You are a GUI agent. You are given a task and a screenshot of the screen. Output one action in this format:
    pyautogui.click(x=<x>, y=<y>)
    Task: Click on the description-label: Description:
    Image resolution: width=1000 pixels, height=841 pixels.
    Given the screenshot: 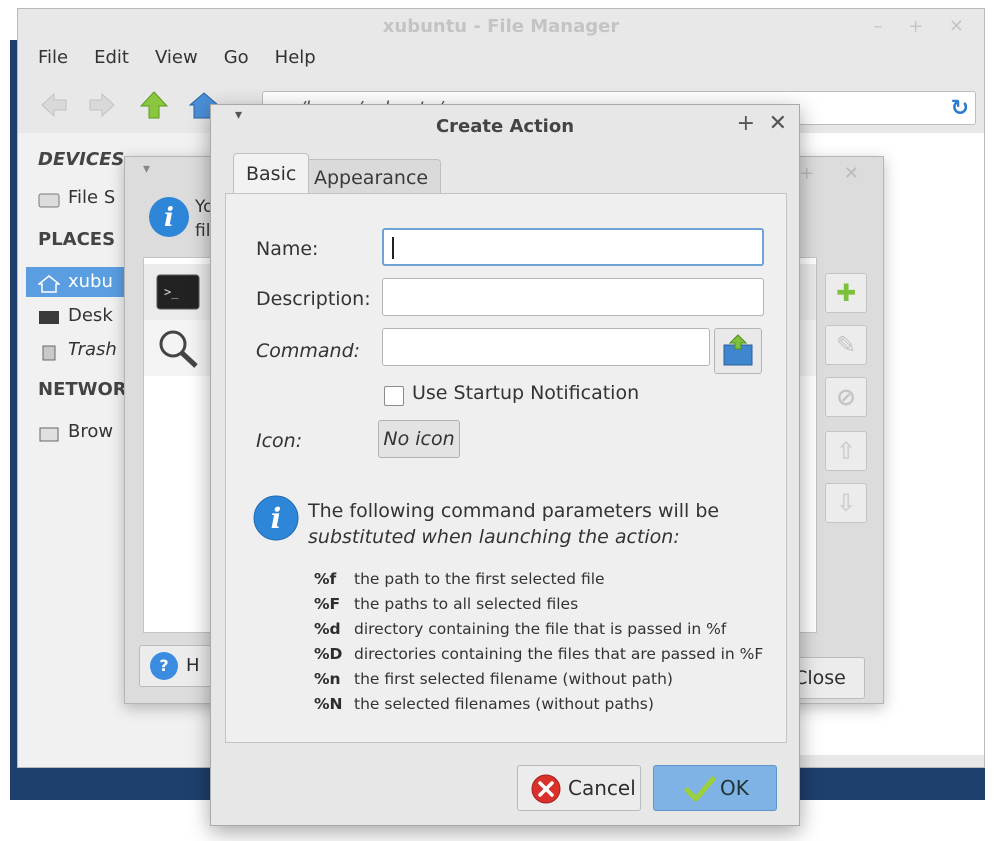 What is the action you would take?
    pyautogui.click(x=313, y=299)
    